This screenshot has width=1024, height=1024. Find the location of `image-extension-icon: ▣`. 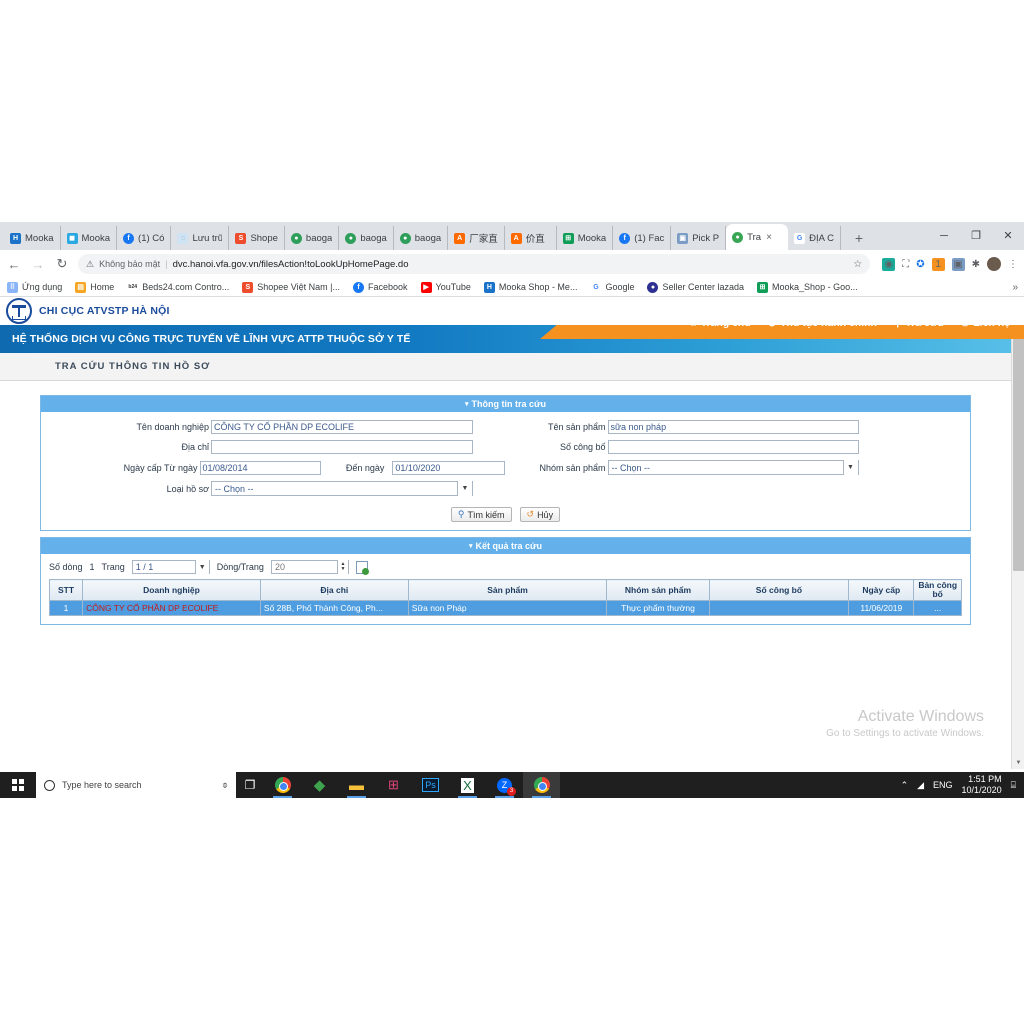

image-extension-icon: ▣ is located at coordinates (958, 264).